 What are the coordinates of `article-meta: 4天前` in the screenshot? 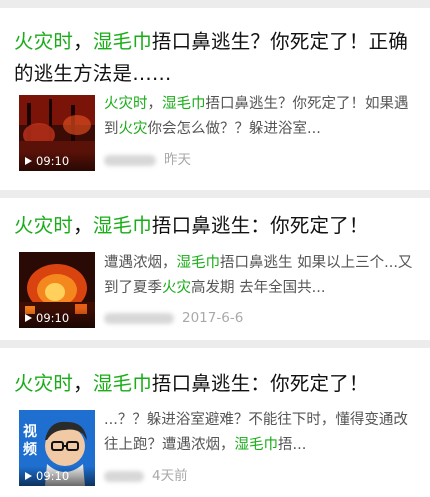 It's located at (146, 476).